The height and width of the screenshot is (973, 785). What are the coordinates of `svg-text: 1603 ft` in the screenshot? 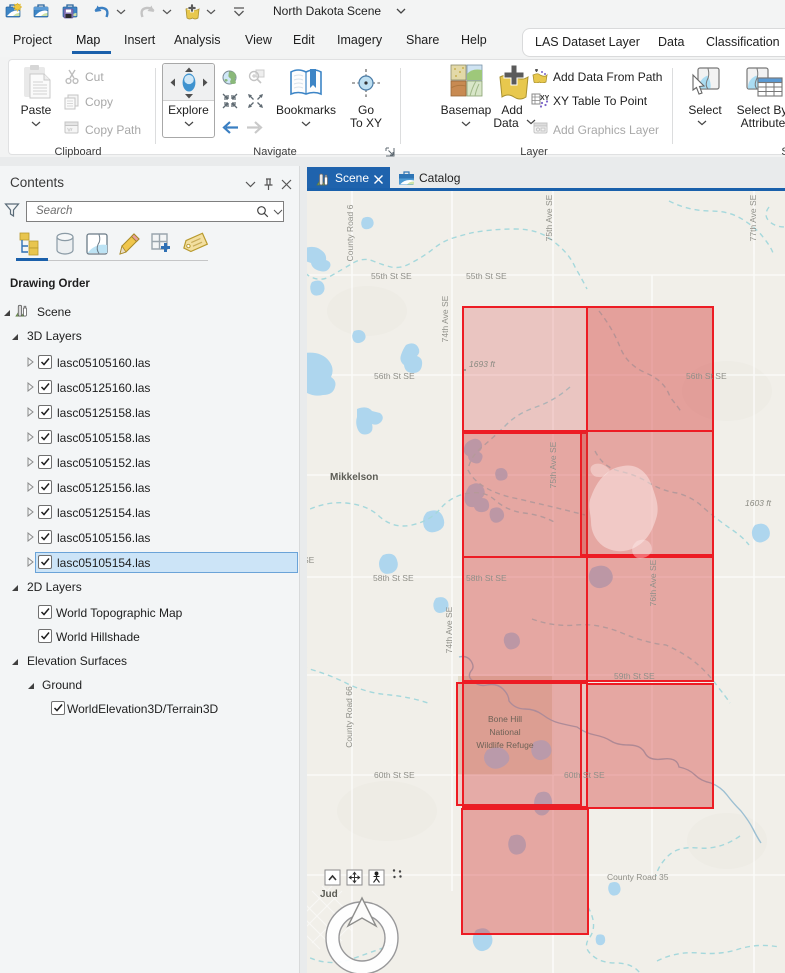 It's located at (758, 503).